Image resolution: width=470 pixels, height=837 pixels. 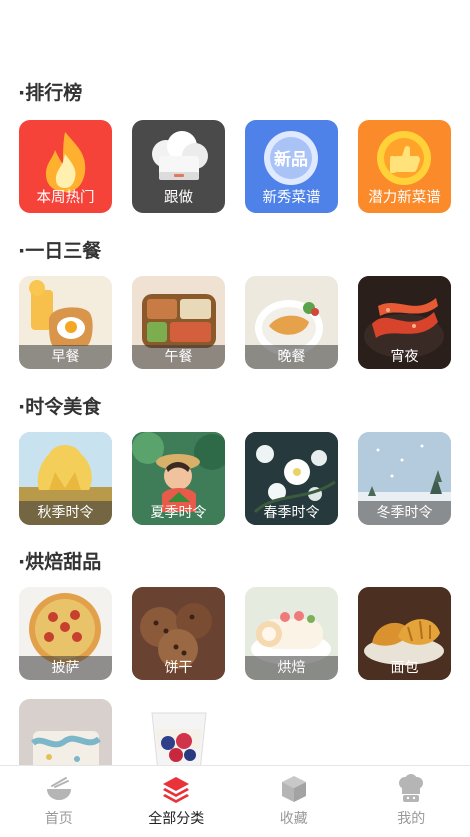 What do you see at coordinates (65, 322) in the screenshot?
I see `tile-breakfast: 早餐` at bounding box center [65, 322].